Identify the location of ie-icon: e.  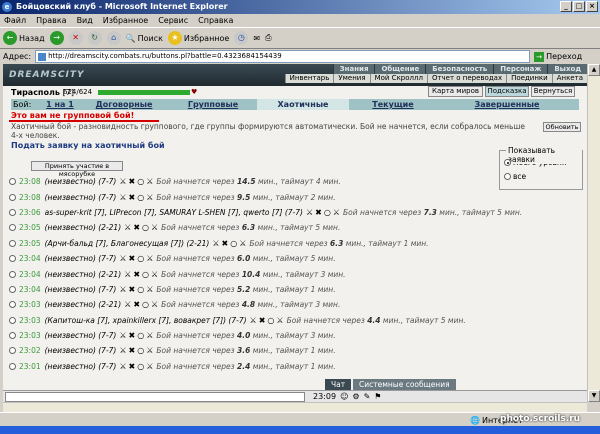
(7, 7).